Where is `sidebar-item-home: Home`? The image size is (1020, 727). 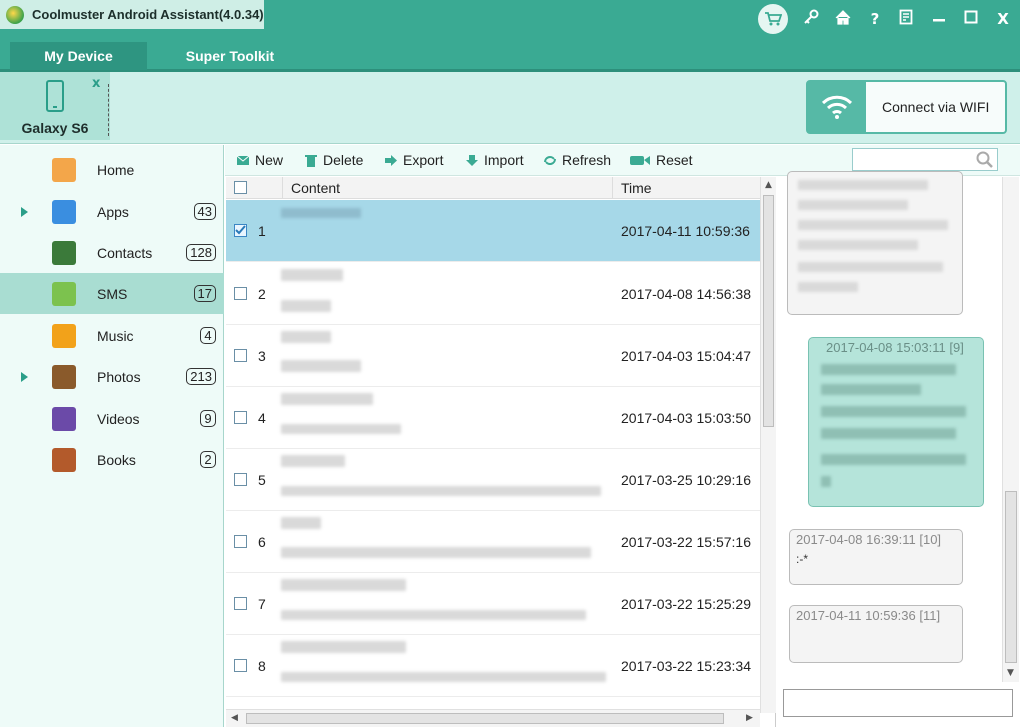 sidebar-item-home: Home is located at coordinates (112, 169).